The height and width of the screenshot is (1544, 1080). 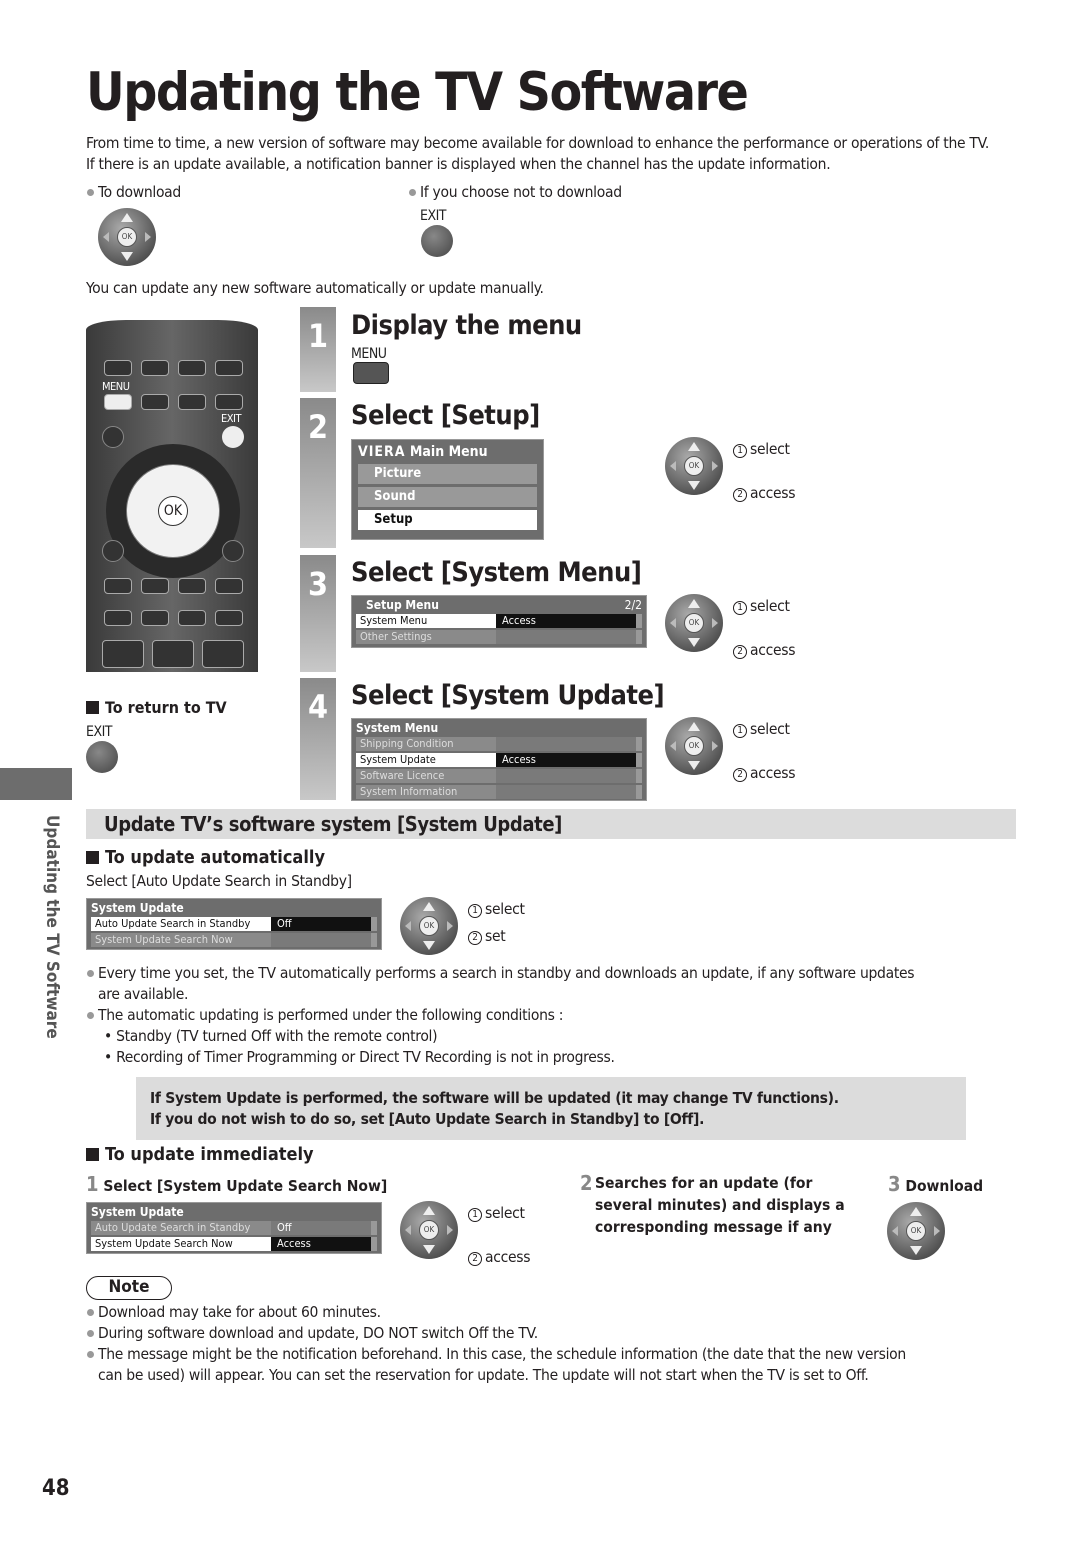 I want to click on return-tv-heading: To return to TV, so click(x=156, y=707).